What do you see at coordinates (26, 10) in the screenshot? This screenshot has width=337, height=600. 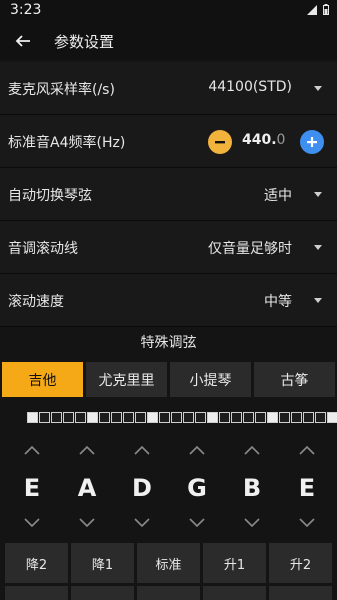 I see `status-time: 3:23` at bounding box center [26, 10].